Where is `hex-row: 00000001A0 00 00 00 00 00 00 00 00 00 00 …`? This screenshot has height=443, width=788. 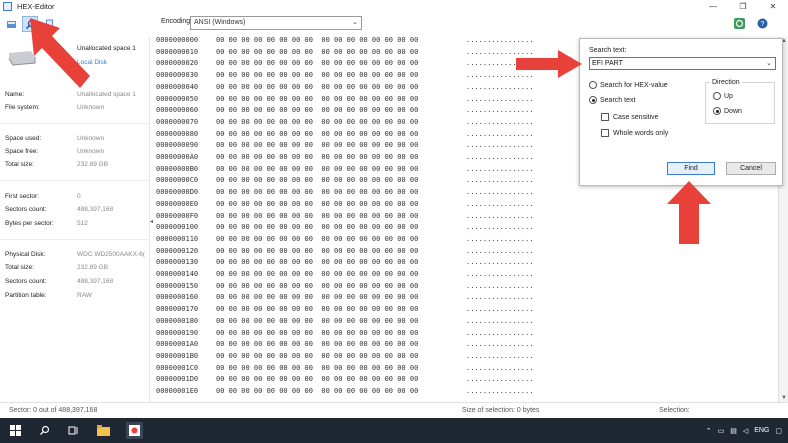 hex-row: 00000001A0 00 00 00 00 00 00 00 00 00 00 … is located at coordinates (344, 345).